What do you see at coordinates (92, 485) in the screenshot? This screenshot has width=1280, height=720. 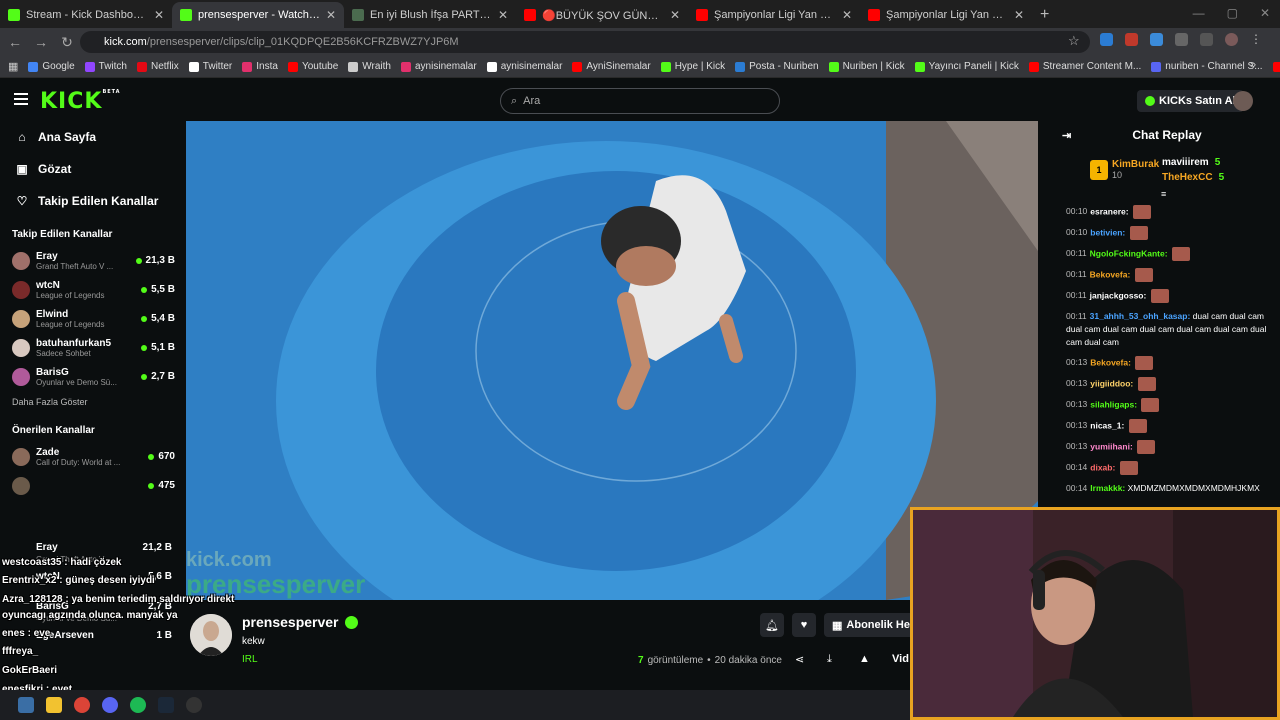 I see `recommended-channel: 475` at bounding box center [92, 485].